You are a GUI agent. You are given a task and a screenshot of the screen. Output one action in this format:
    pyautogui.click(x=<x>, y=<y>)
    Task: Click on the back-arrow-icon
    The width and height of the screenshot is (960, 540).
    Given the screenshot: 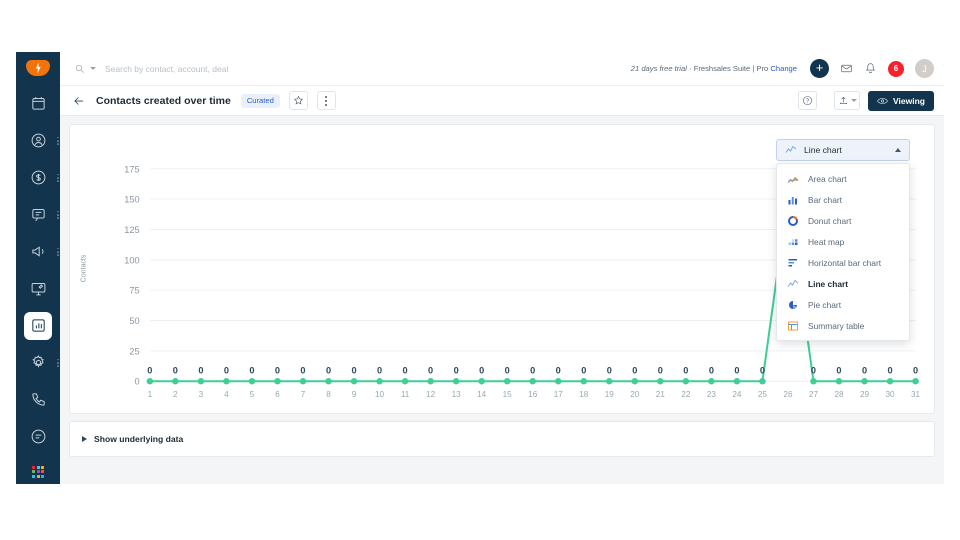 What is the action you would take?
    pyautogui.click(x=79, y=101)
    